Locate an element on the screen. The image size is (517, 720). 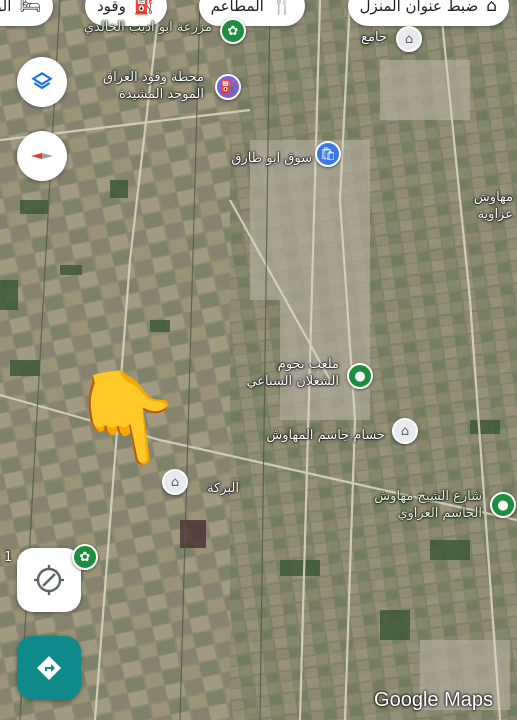
label-line: محطة وقود العراق is located at coordinates (153, 77).